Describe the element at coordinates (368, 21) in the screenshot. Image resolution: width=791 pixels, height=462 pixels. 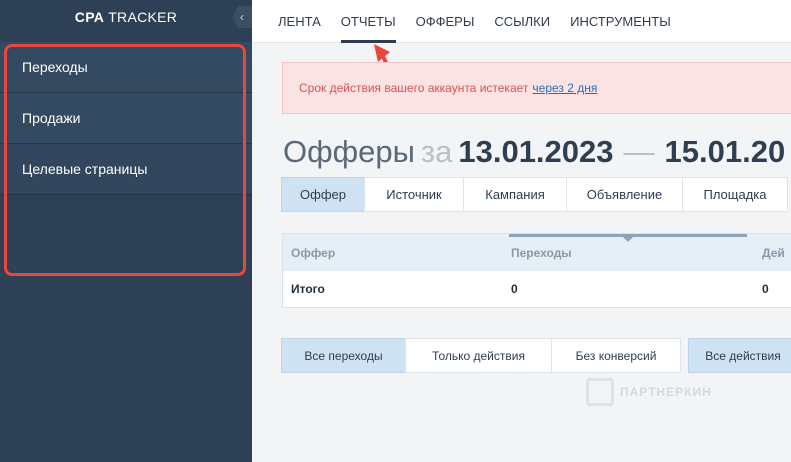
I see `nav-tab-reports: ОТЧЕТЫ` at that location.